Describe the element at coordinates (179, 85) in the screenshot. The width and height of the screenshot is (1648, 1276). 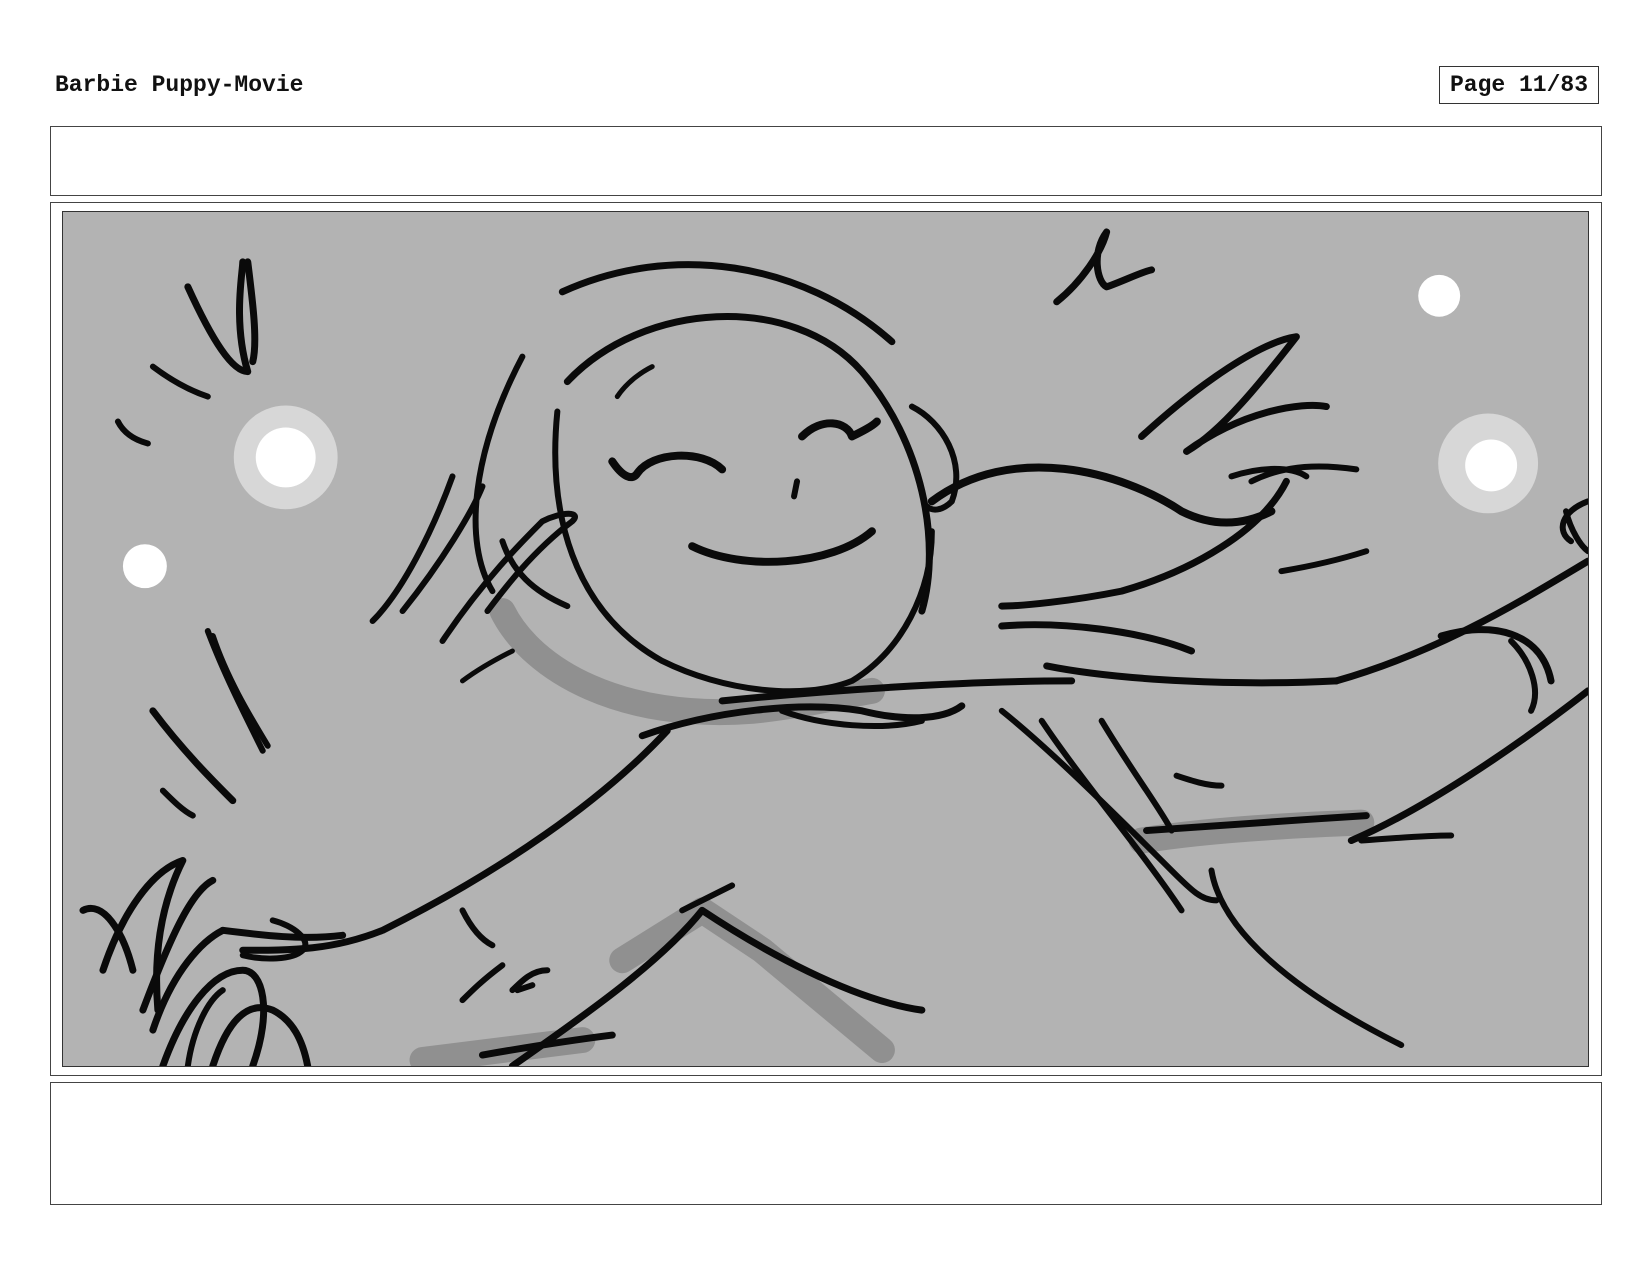
I see `document-title: Barbie Puppy-Movie` at that location.